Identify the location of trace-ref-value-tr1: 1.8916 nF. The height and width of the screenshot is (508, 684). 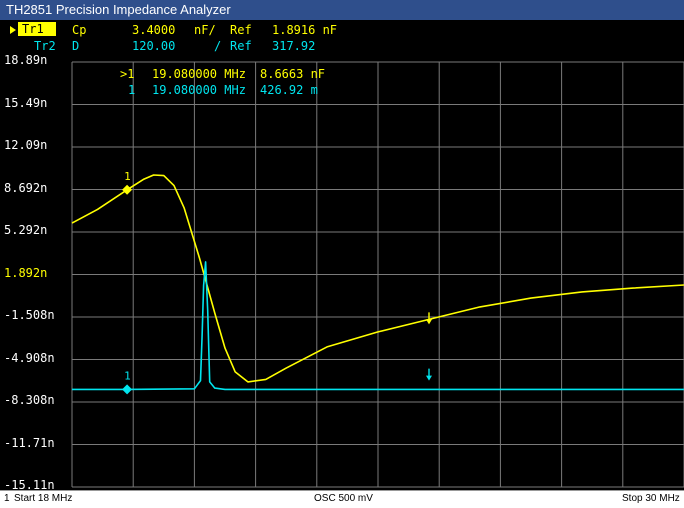
(305, 30).